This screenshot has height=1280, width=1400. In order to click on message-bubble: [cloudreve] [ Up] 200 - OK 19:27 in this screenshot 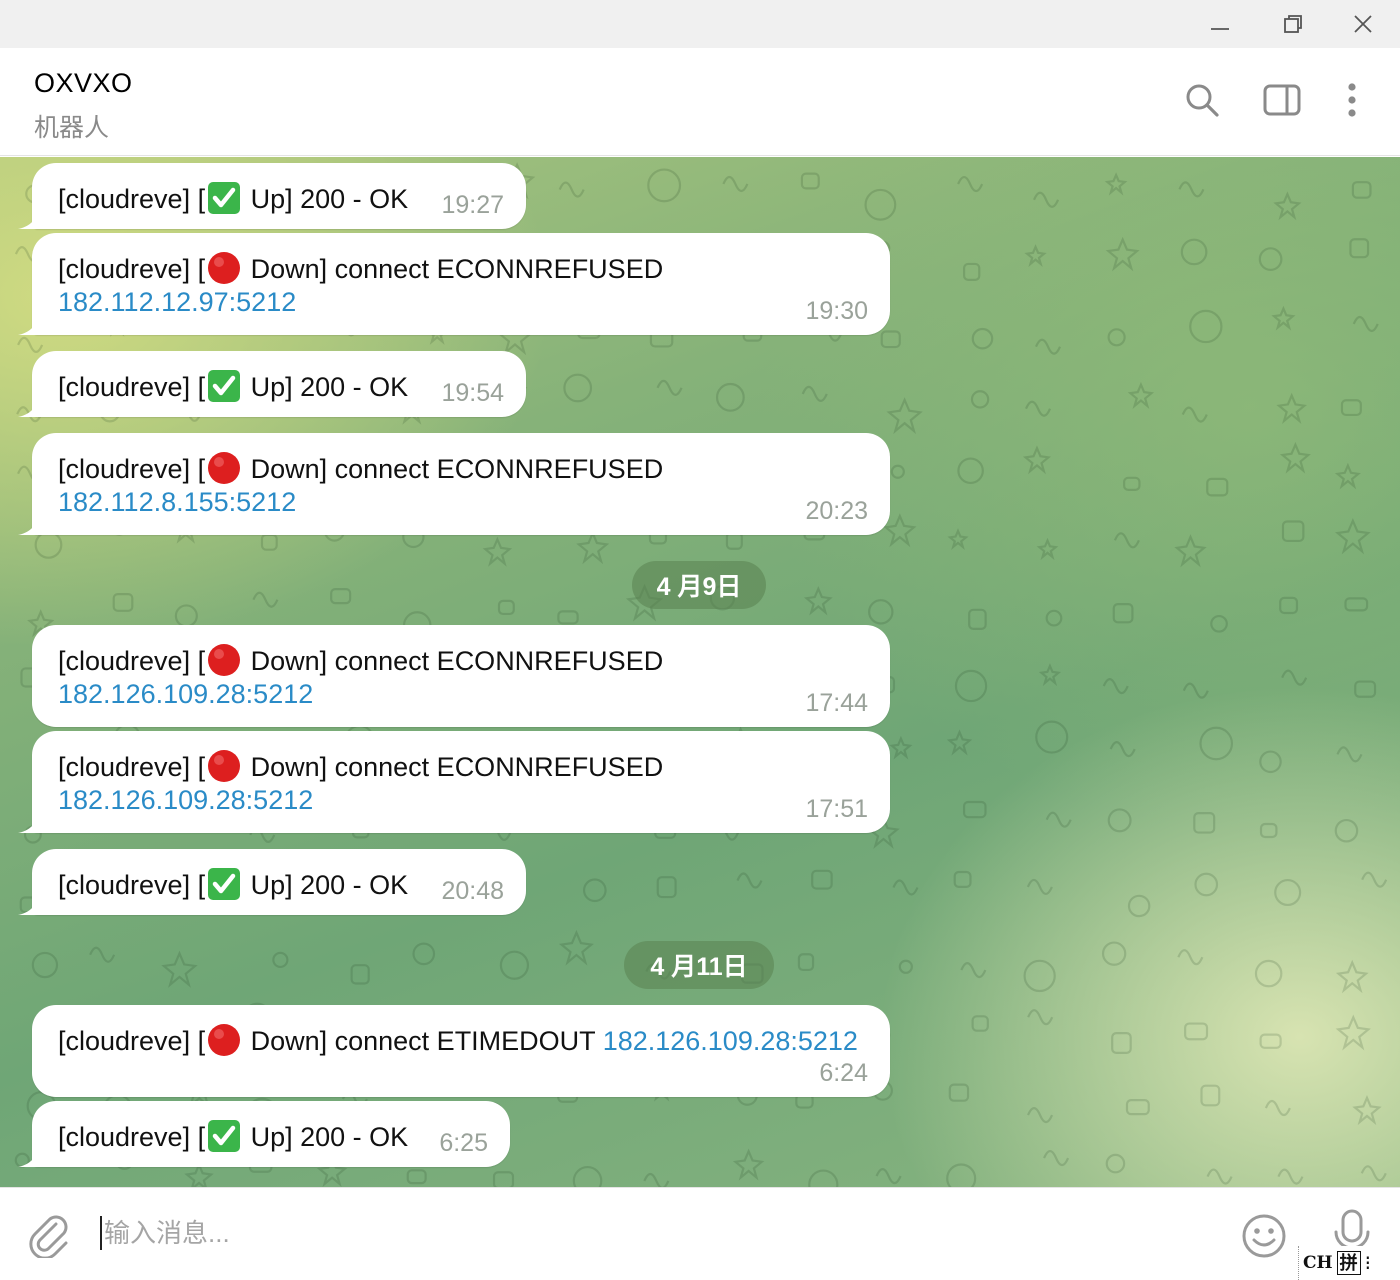, I will do `click(272, 196)`.